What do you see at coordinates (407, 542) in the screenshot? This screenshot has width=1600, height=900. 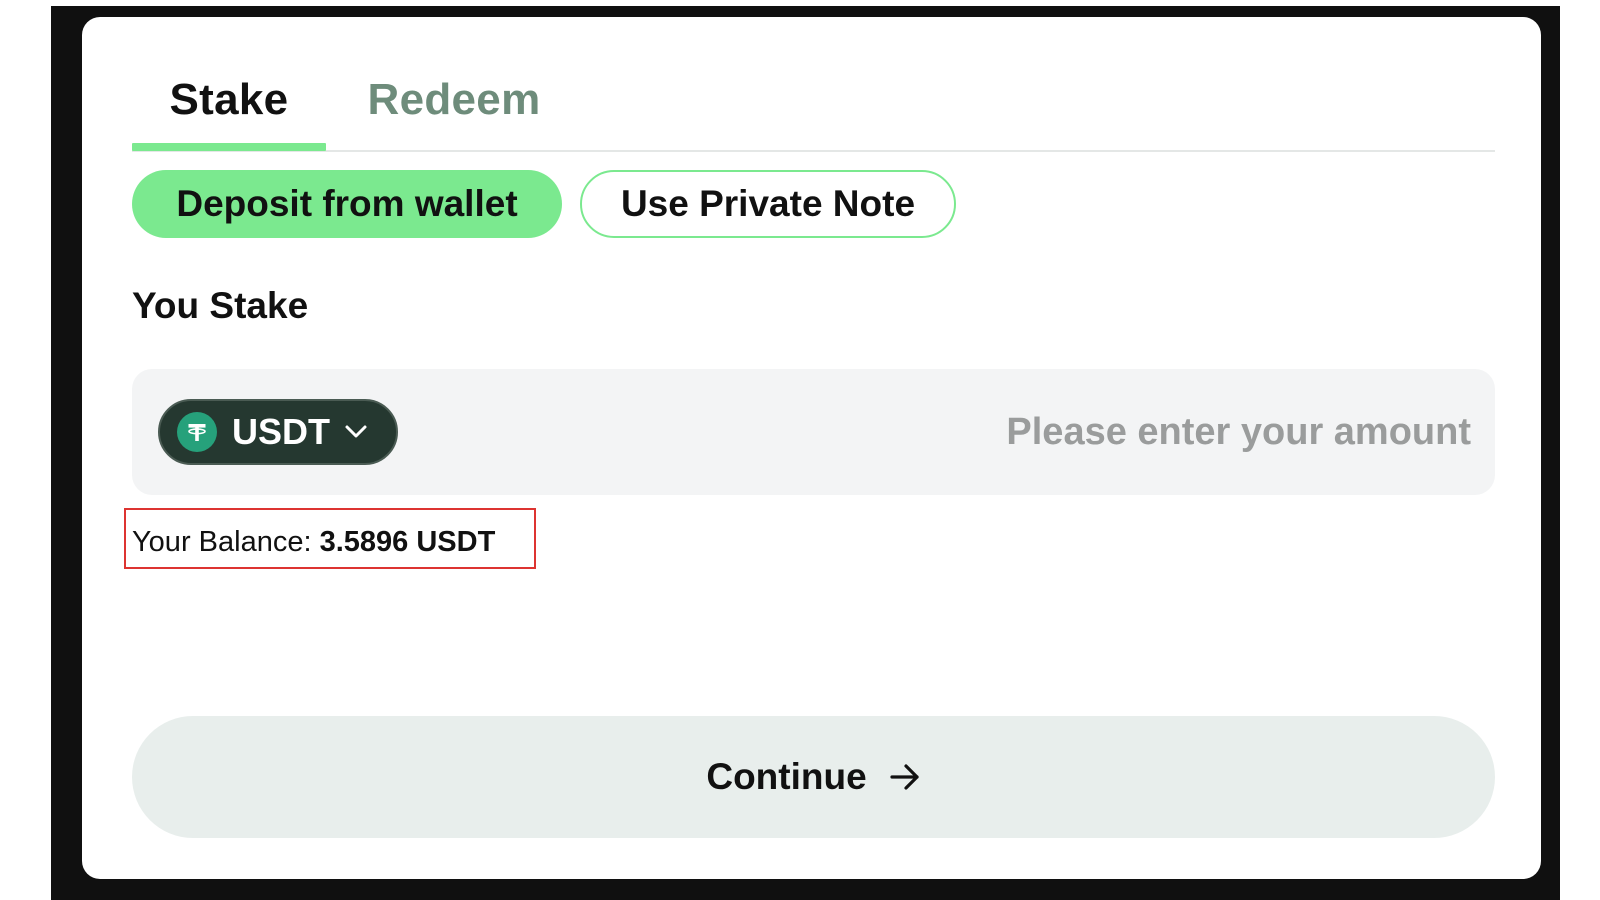 I see `balance-value: 3.5896 USDT` at bounding box center [407, 542].